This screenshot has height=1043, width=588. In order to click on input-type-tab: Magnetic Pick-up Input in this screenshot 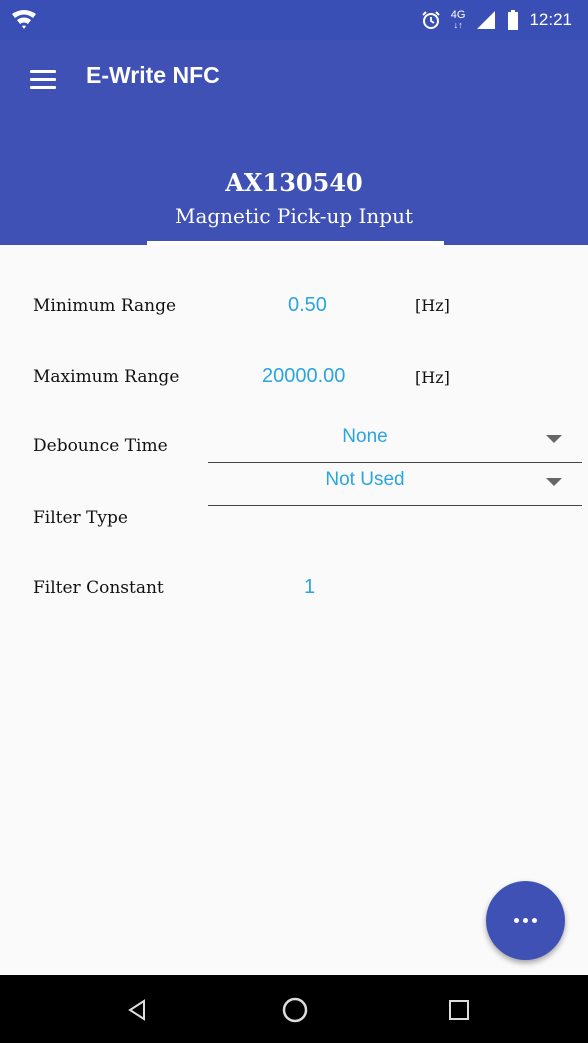, I will do `click(294, 216)`.